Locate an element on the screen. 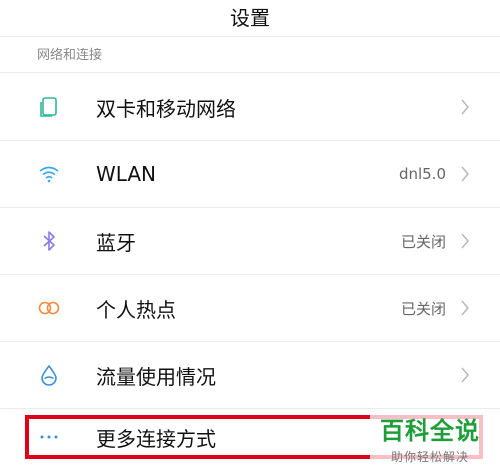  title-bar: 设置 is located at coordinates (250, 16).